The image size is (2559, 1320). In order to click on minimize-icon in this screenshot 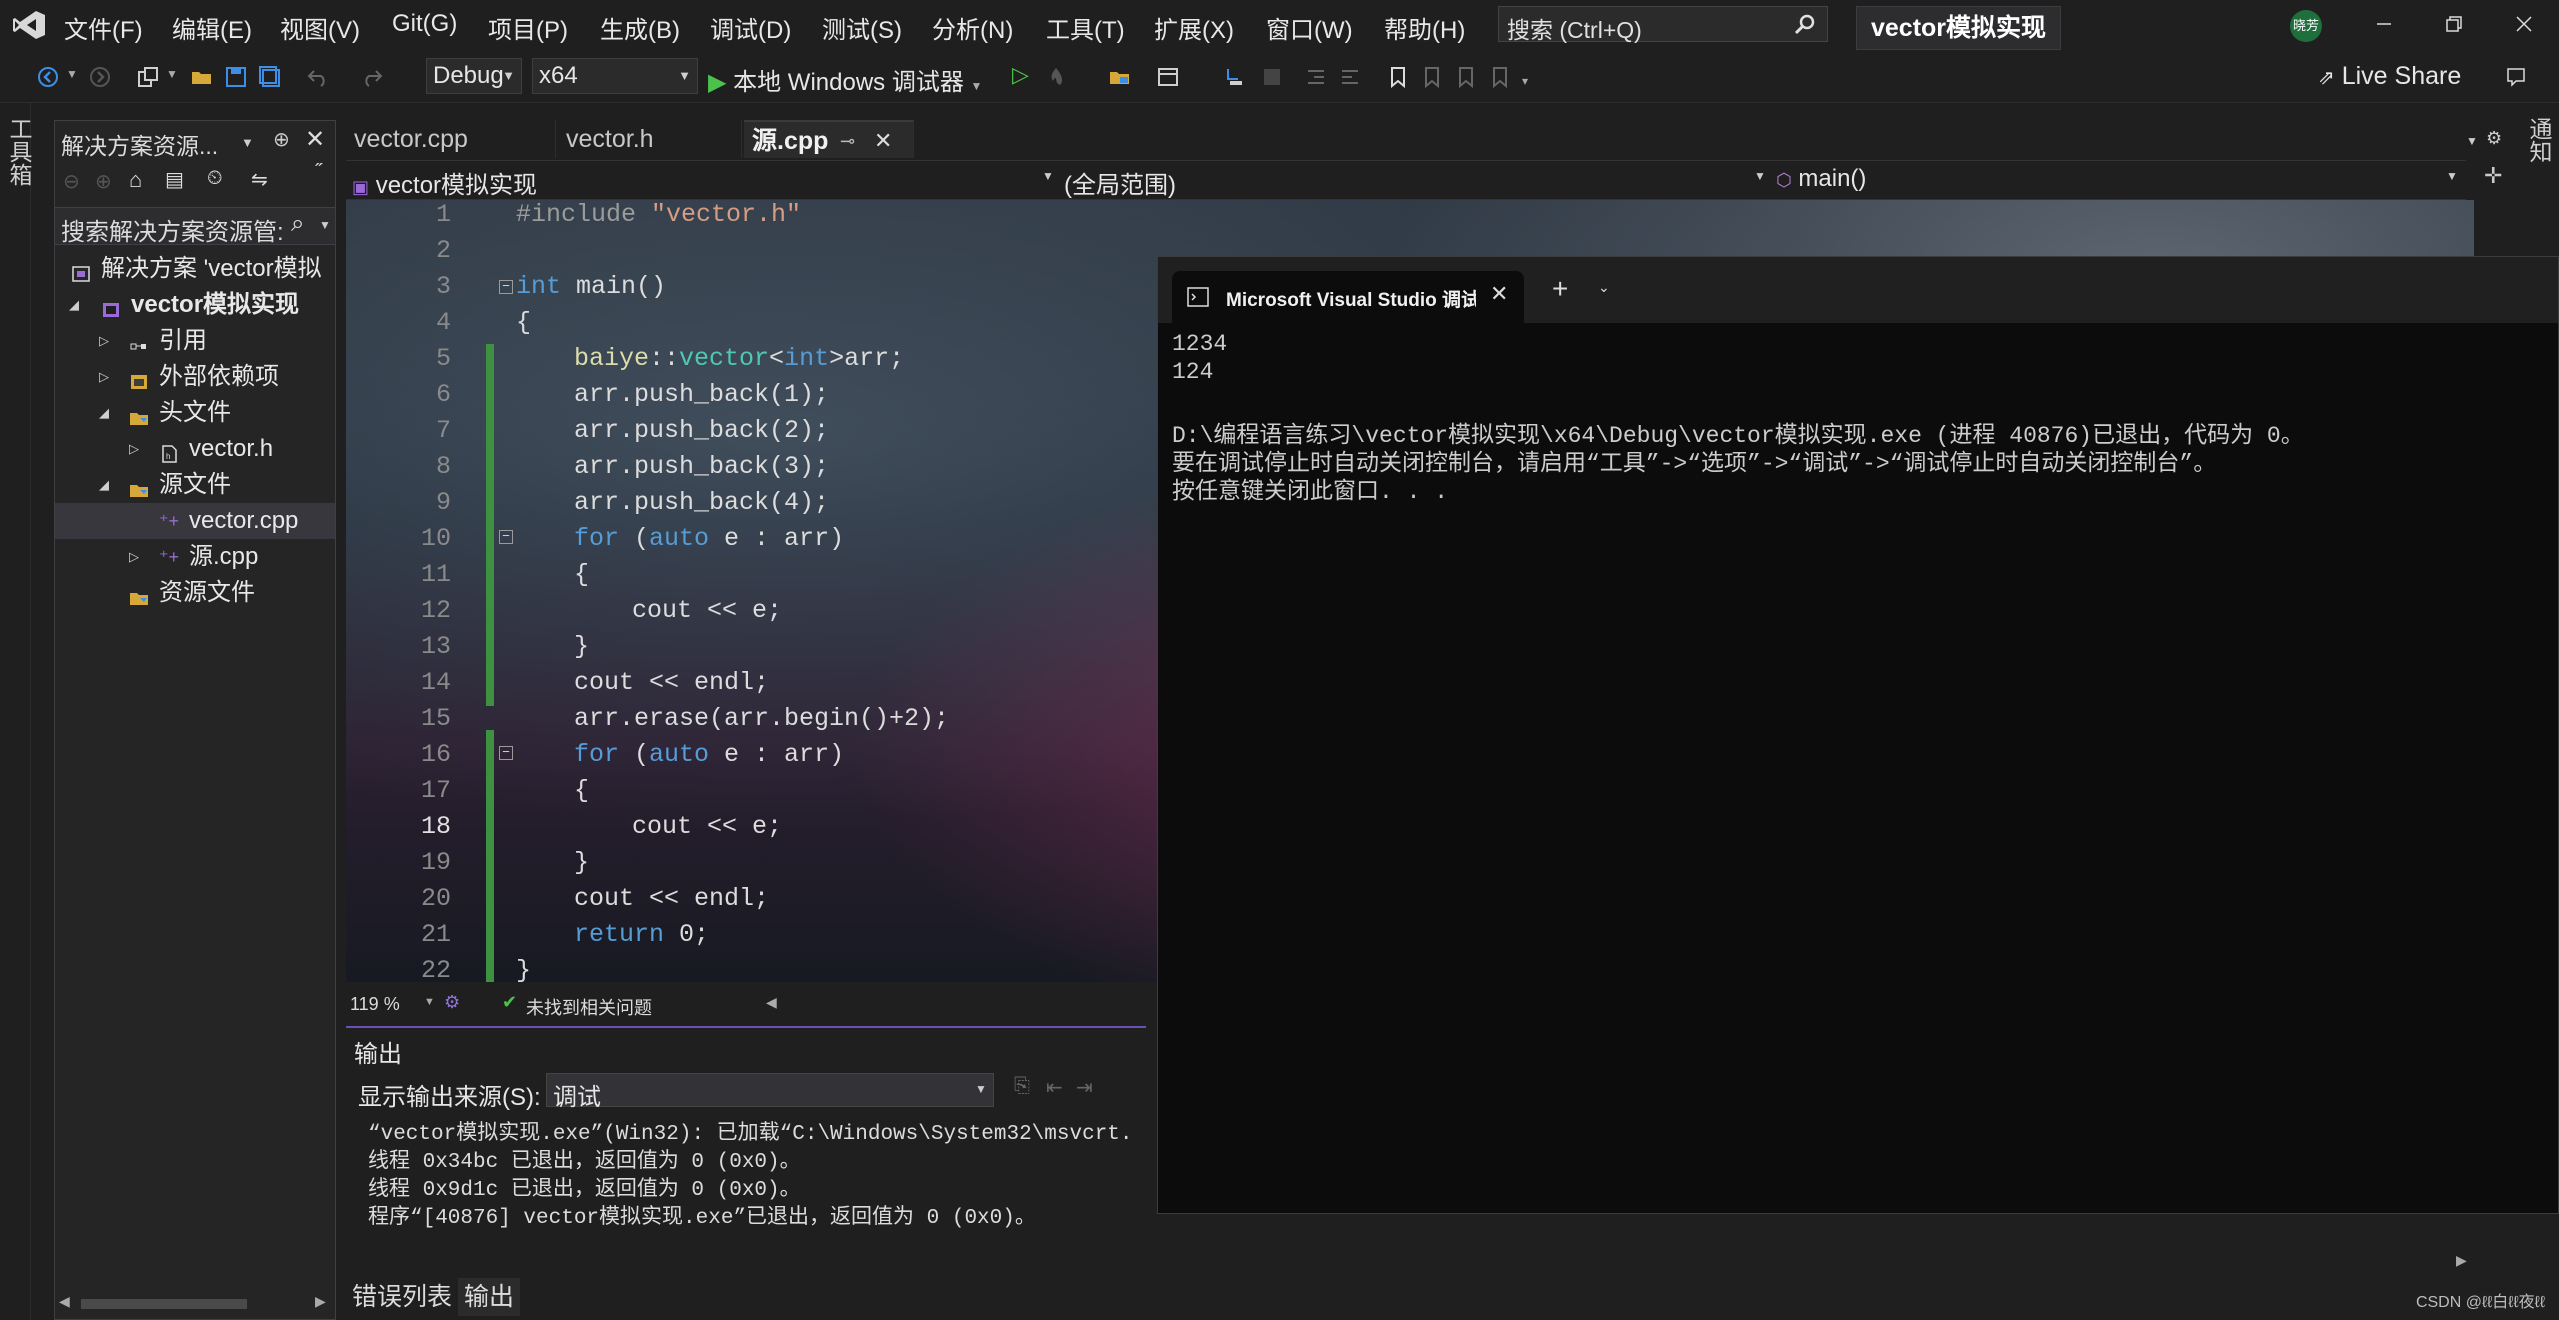, I will do `click(2384, 24)`.